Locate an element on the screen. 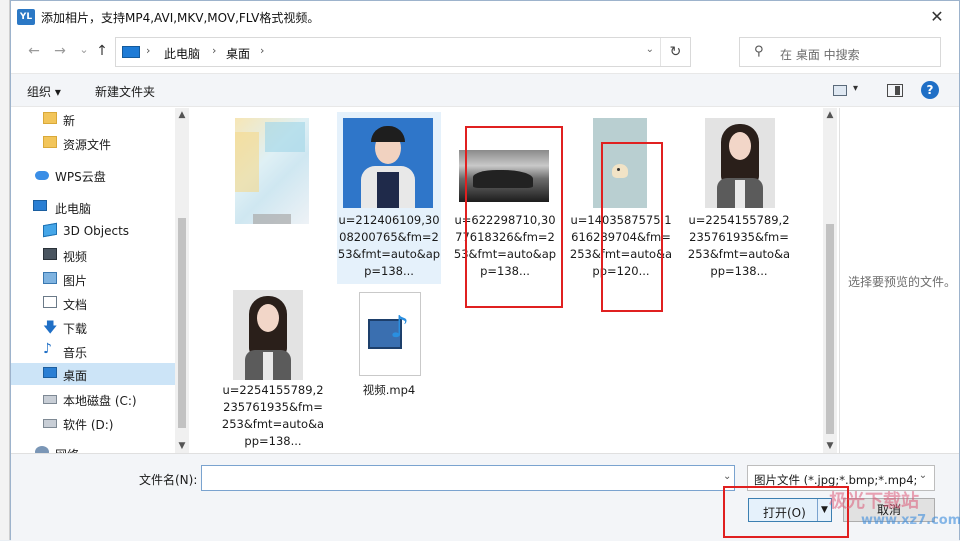 This screenshot has width=960, height=541. computer-icon is located at coordinates (40, 205).